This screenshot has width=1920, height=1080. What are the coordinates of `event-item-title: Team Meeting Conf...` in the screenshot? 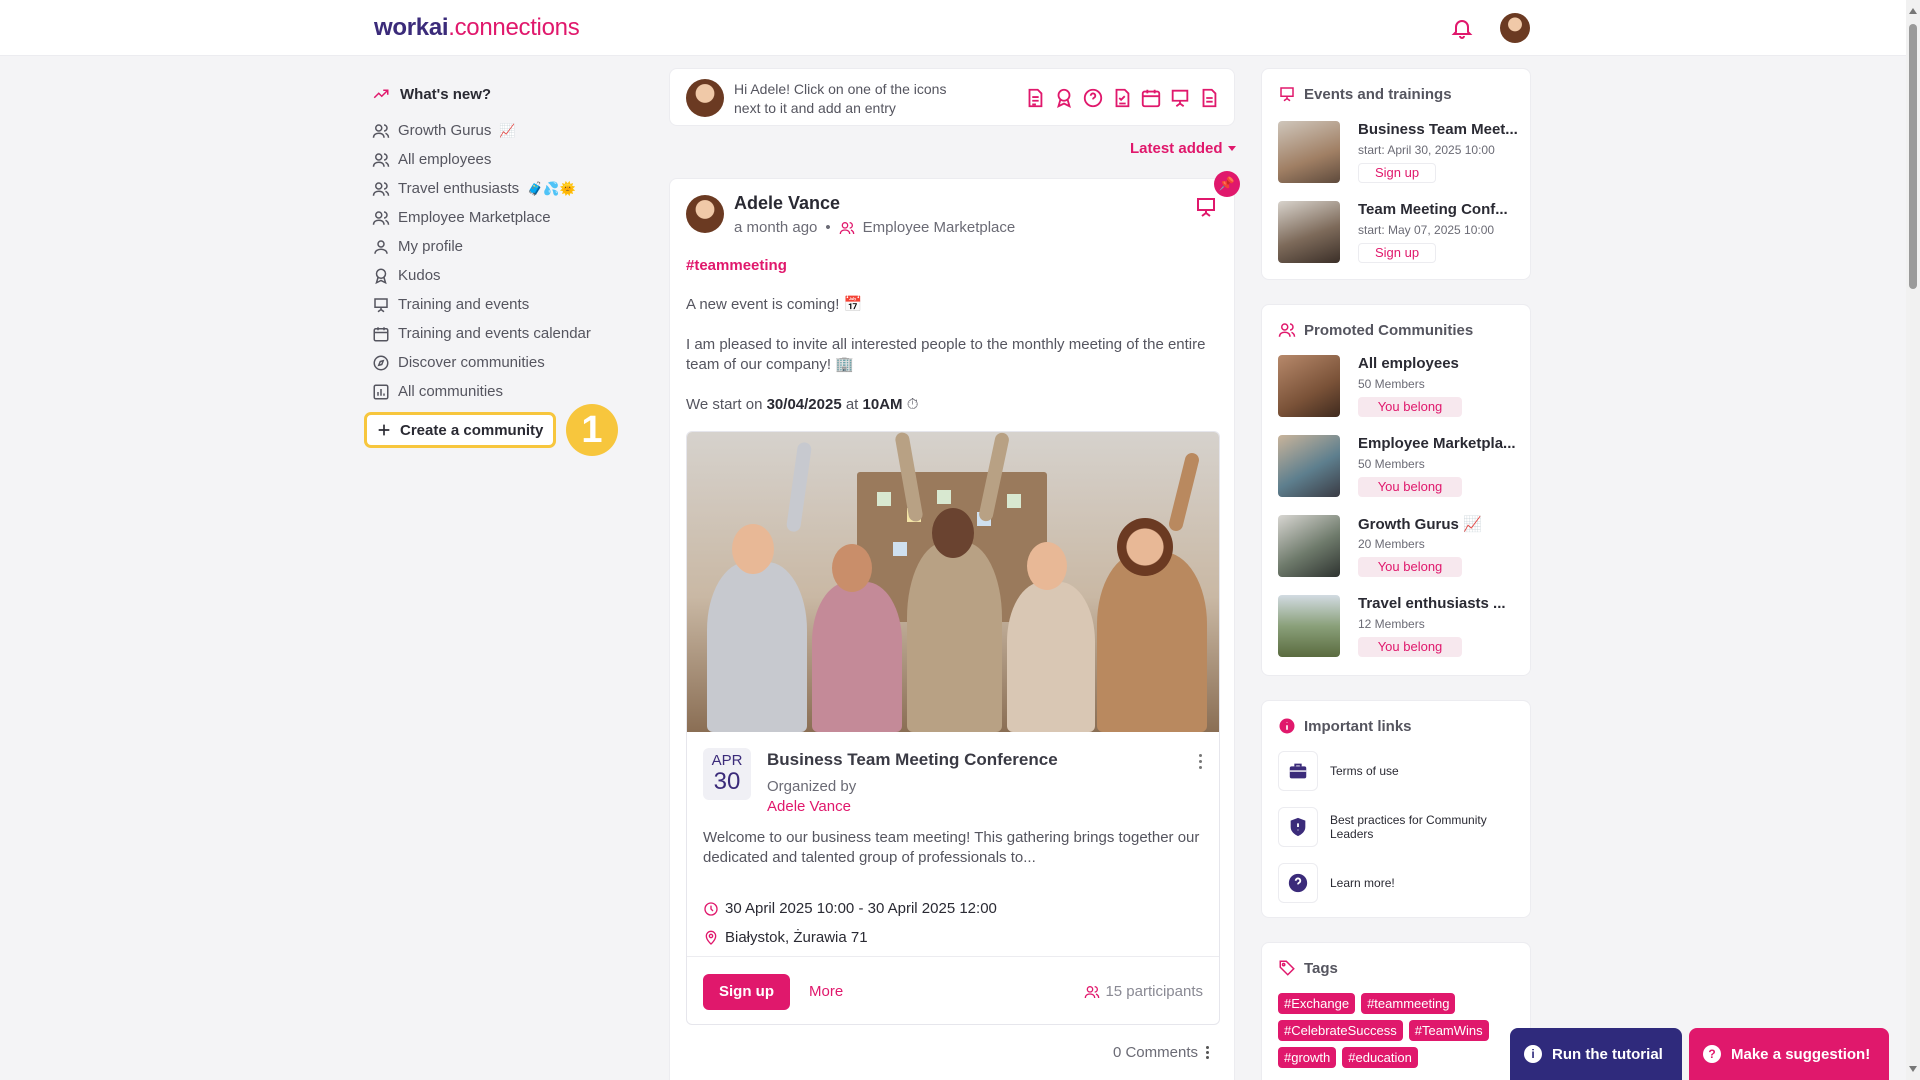 It's located at (1438, 209).